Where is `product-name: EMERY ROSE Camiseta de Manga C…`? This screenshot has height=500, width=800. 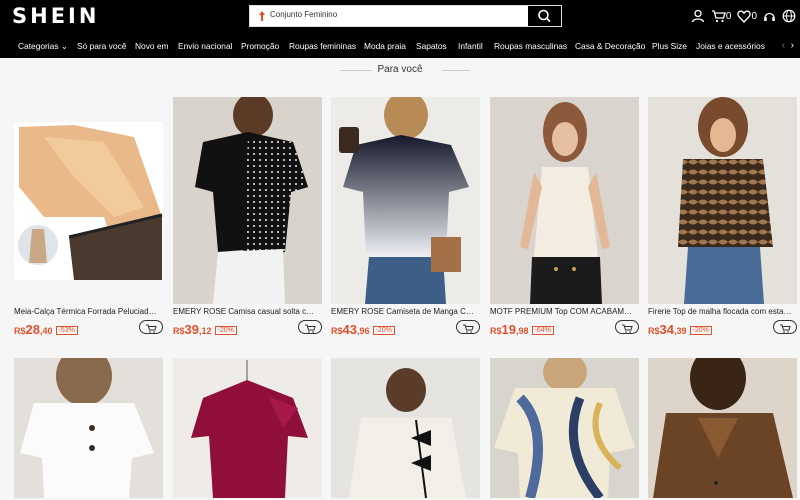 product-name: EMERY ROSE Camiseta de Manga C… is located at coordinates (405, 311).